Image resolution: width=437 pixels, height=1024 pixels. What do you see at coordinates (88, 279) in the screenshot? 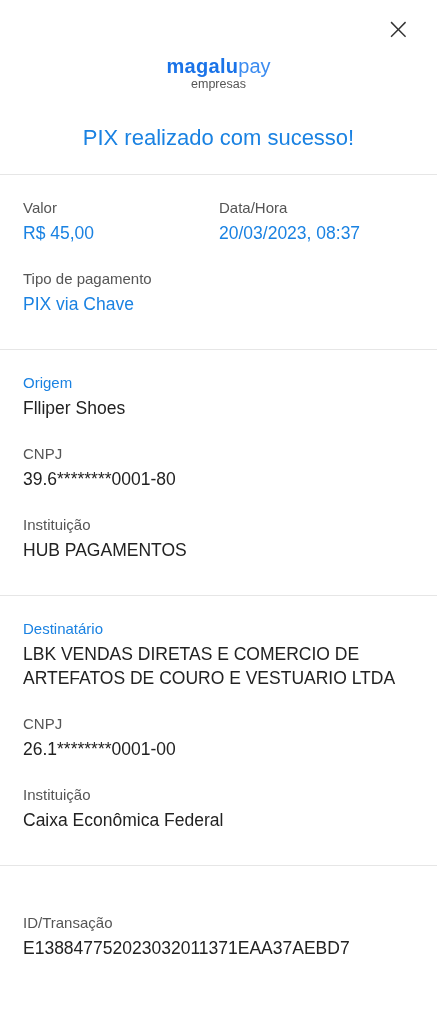
I see `field-label: Tipo de pagamento` at bounding box center [88, 279].